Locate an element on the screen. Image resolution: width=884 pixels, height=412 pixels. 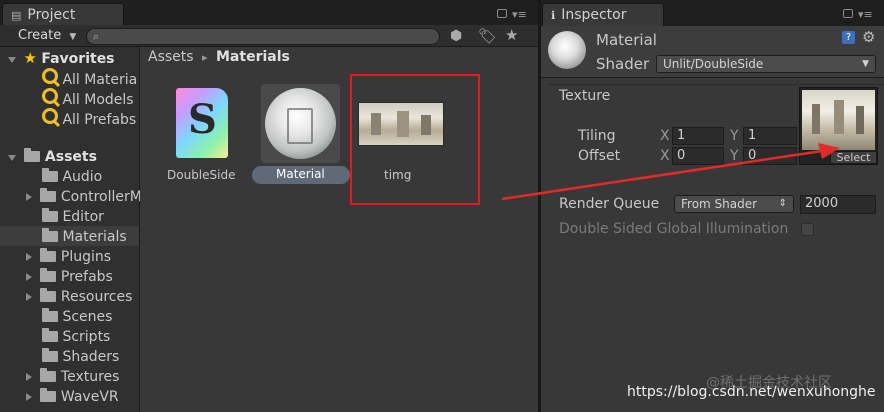
watermark-cn: @稀土掘金技术社区 is located at coordinates (769, 383).